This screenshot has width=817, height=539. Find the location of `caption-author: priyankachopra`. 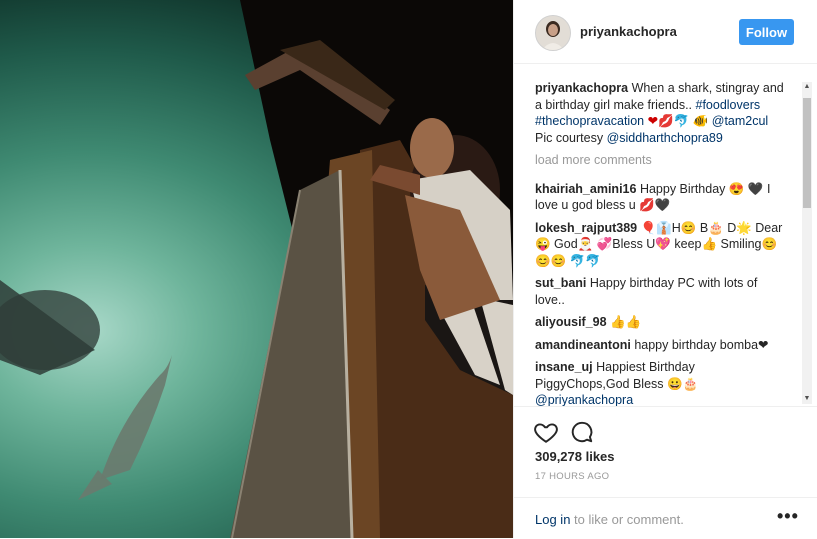

caption-author: priyankachopra is located at coordinates (581, 88).